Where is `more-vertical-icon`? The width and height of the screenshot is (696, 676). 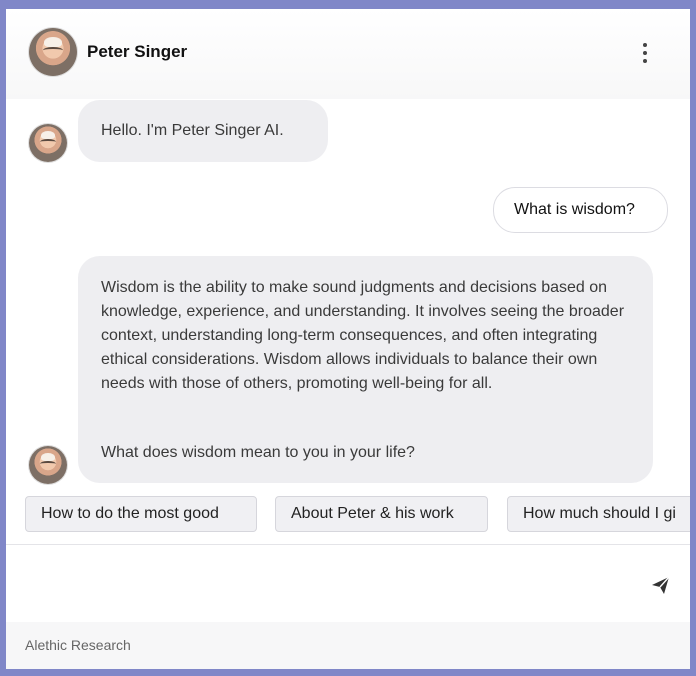 more-vertical-icon is located at coordinates (645, 53).